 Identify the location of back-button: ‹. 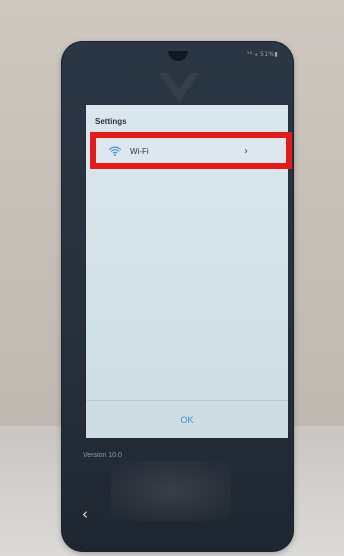
(89, 514).